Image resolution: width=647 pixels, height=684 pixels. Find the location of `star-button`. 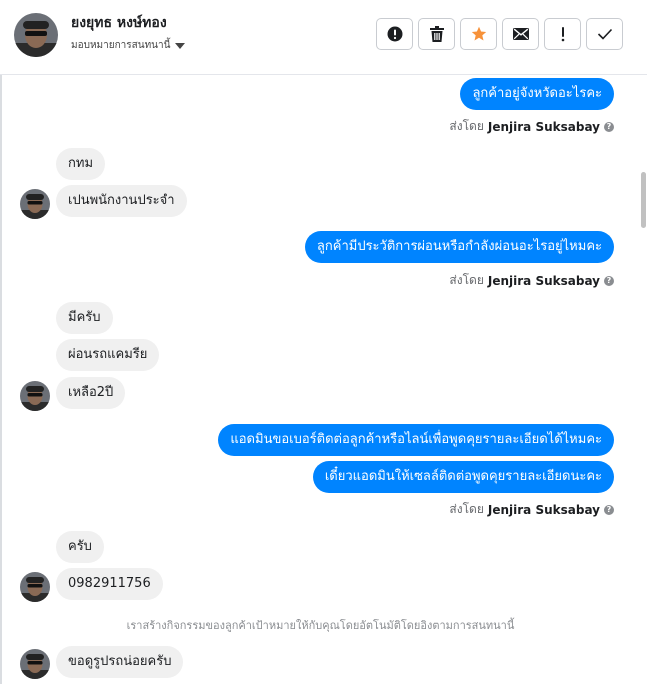

star-button is located at coordinates (478, 34).